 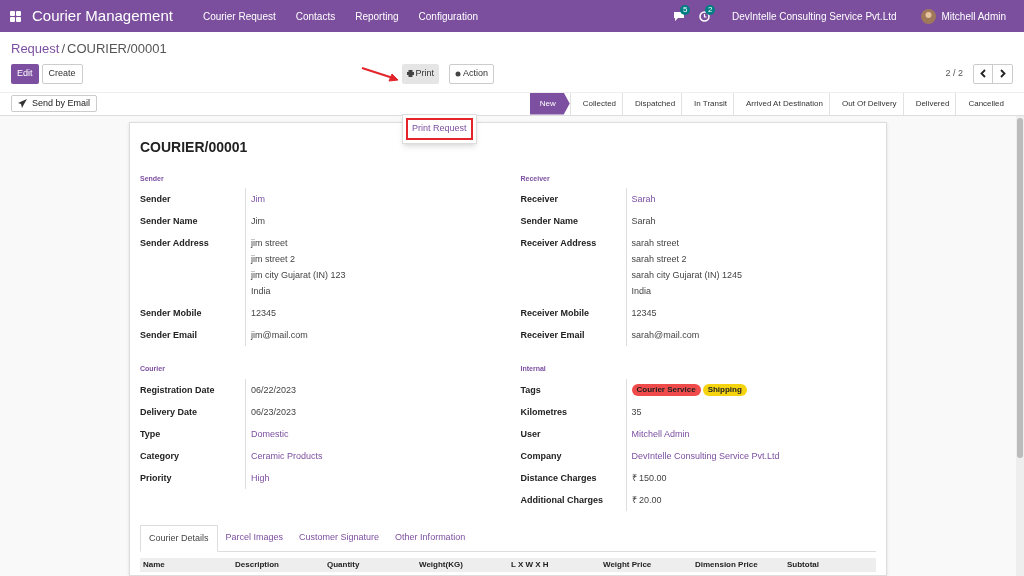 I want to click on field-value: Sarah, so click(x=644, y=221).